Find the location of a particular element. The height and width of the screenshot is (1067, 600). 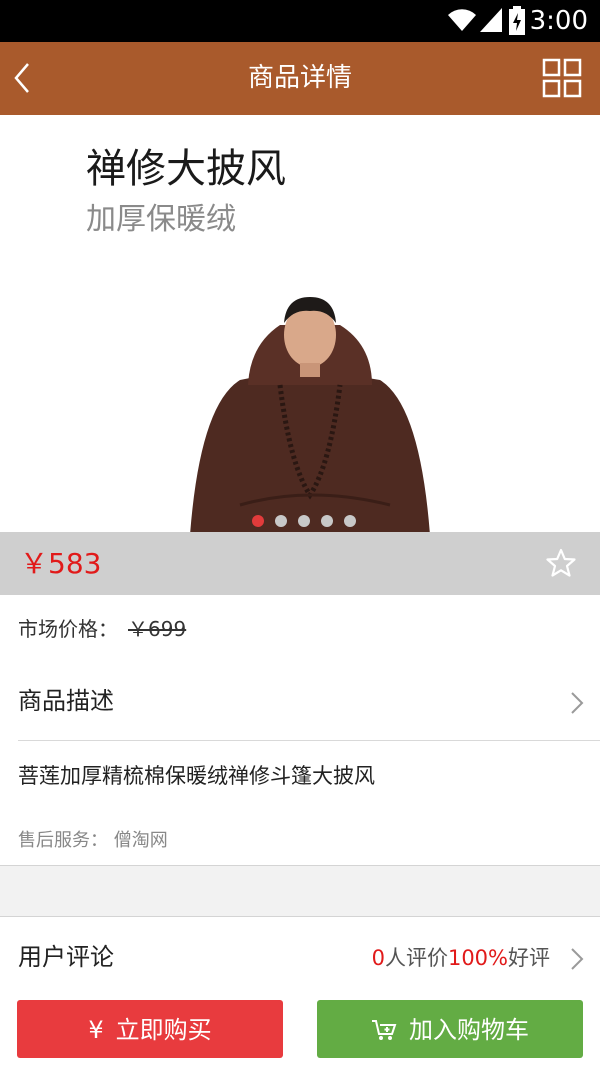

bottom-action-bar: ¥ 立即购买 加入购物车 is located at coordinates (300, 1029).